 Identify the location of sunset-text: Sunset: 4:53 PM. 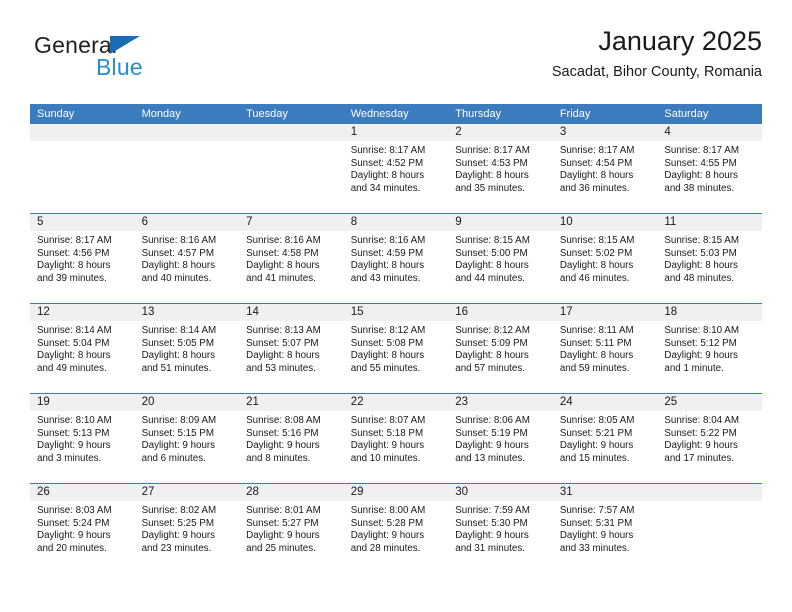
(491, 163).